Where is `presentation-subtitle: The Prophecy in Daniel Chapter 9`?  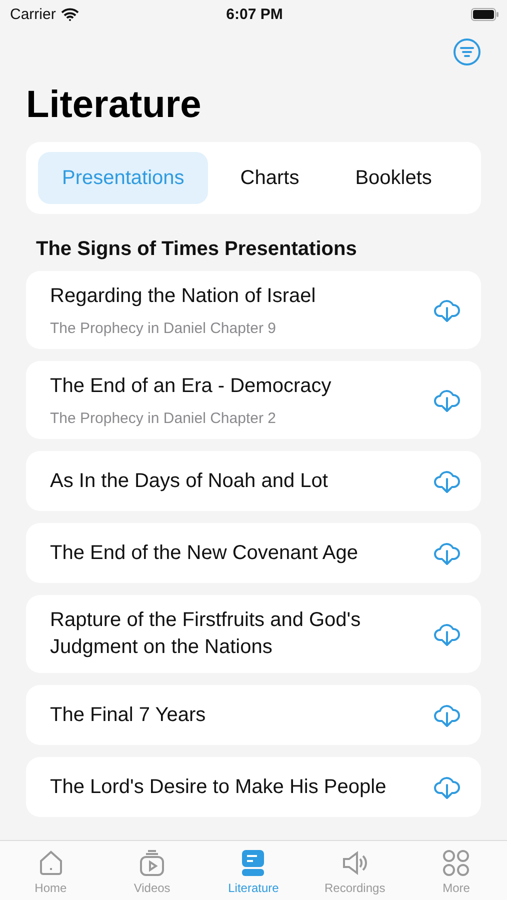
presentation-subtitle: The Prophecy in Daniel Chapter 9 is located at coordinates (163, 328).